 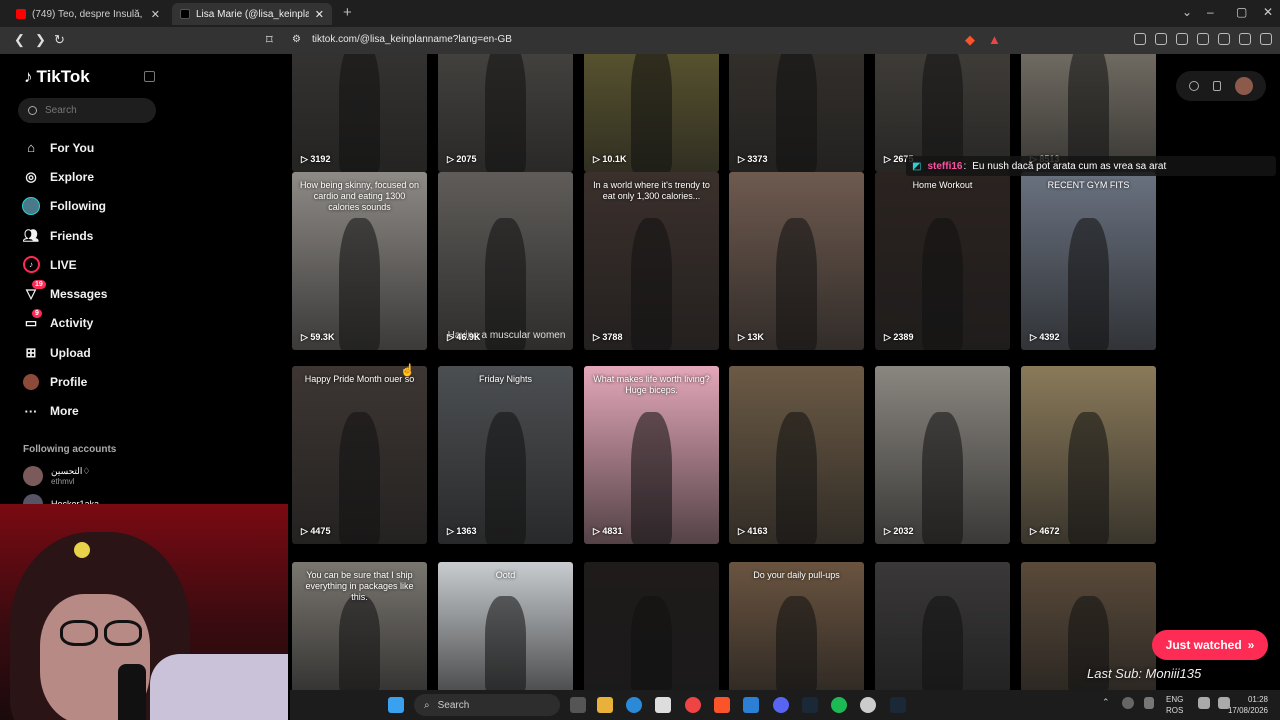 What do you see at coordinates (252, 14) in the screenshot?
I see `browser-tab-active: Lisa Marie (@lisa_keinplanname) ✕` at bounding box center [252, 14].